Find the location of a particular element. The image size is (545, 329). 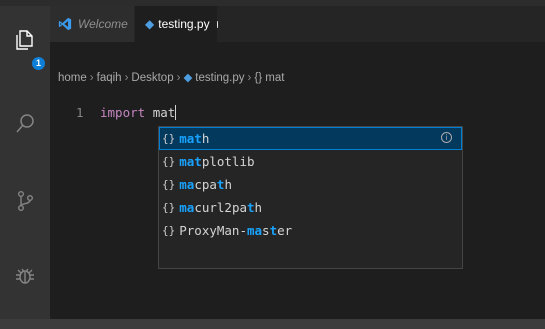

explorer-badge: 1 is located at coordinates (38, 63).